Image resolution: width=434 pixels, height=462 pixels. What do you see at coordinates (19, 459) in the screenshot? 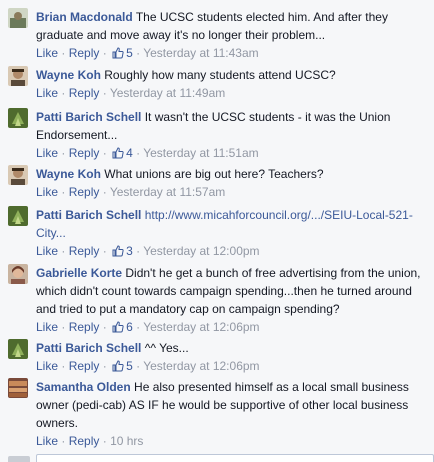
I see `current-user-avatar` at bounding box center [19, 459].